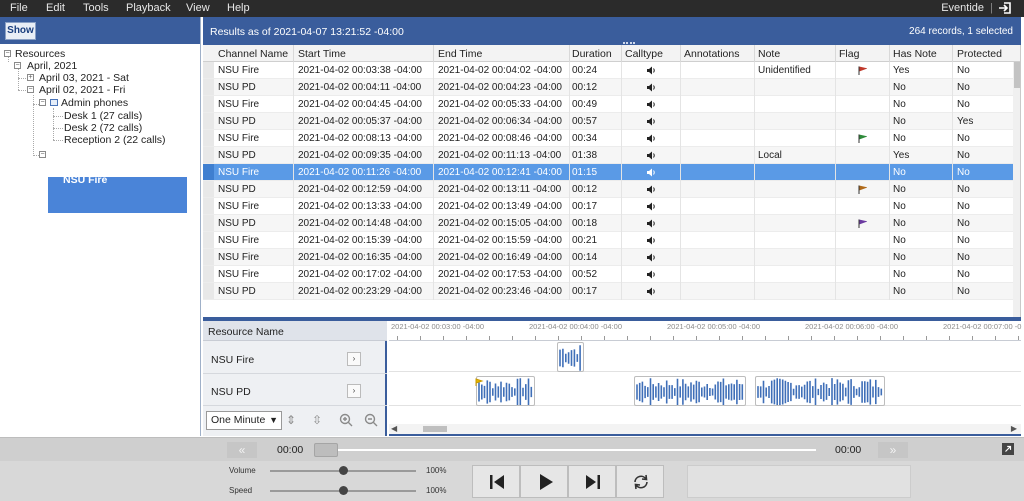 This screenshot has height=501, width=1024. Describe the element at coordinates (326, 450) in the screenshot. I see `seek-handle` at that location.